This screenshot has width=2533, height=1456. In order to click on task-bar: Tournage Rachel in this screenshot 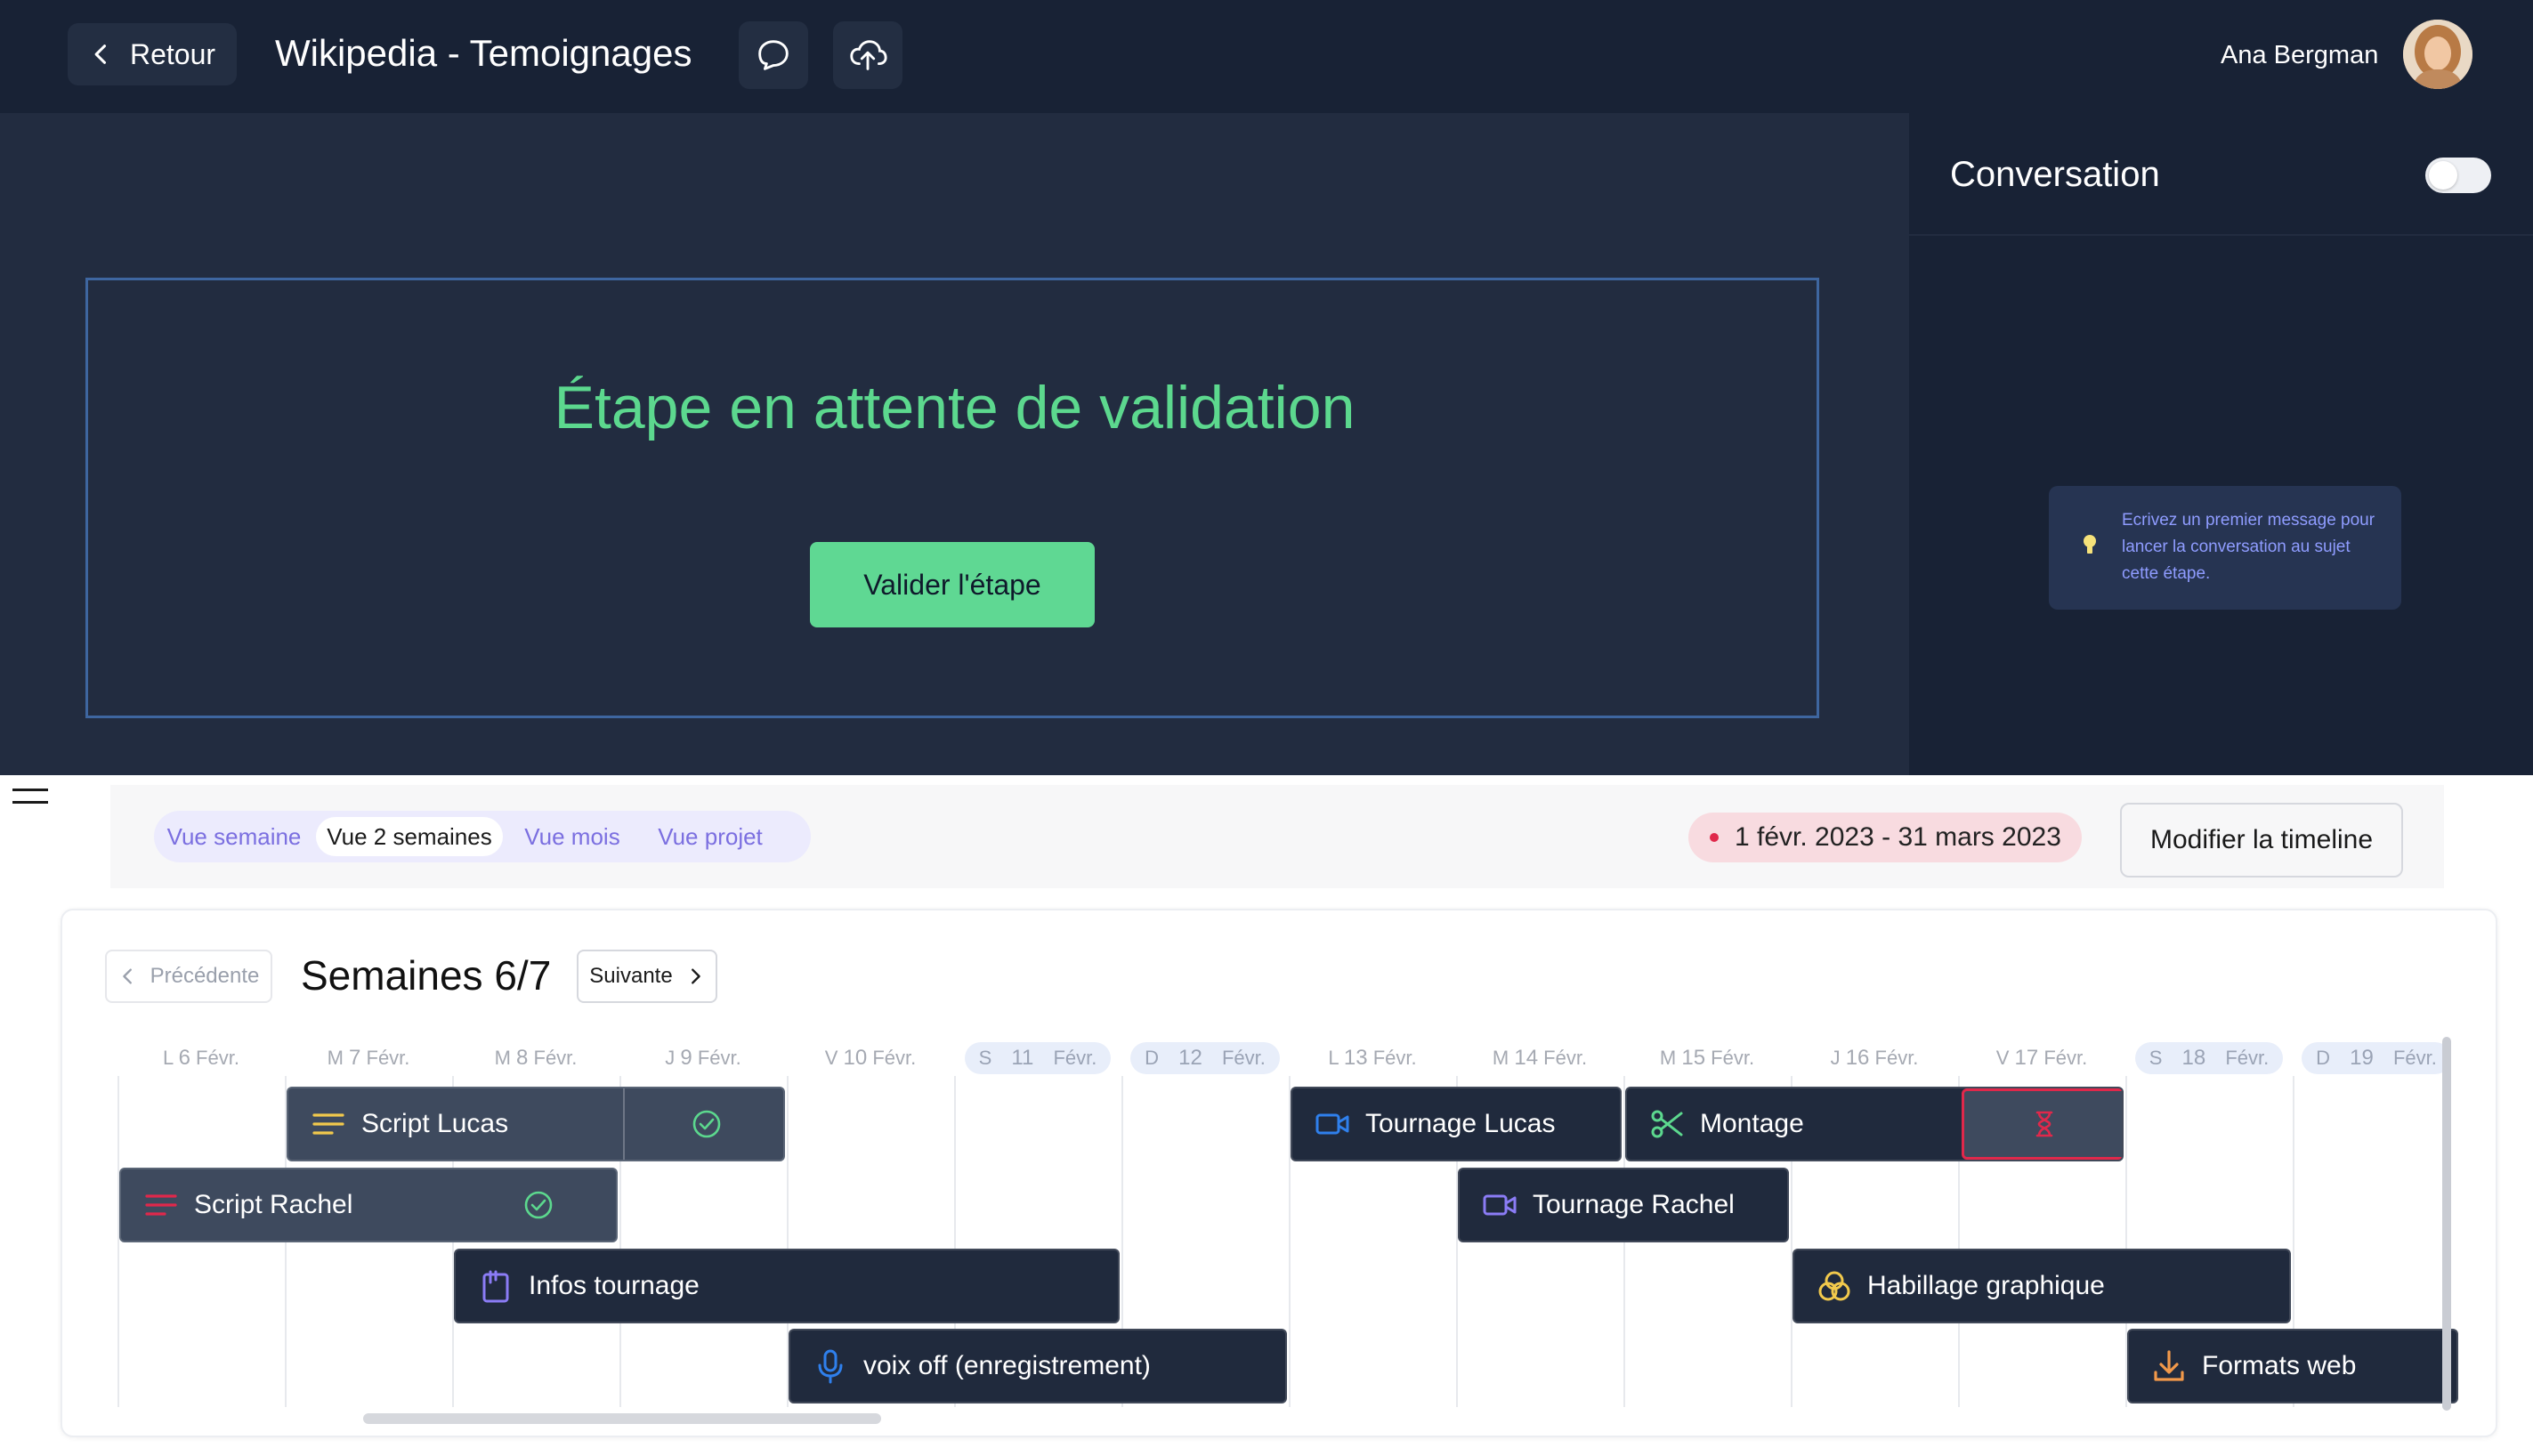, I will do `click(1623, 1205)`.